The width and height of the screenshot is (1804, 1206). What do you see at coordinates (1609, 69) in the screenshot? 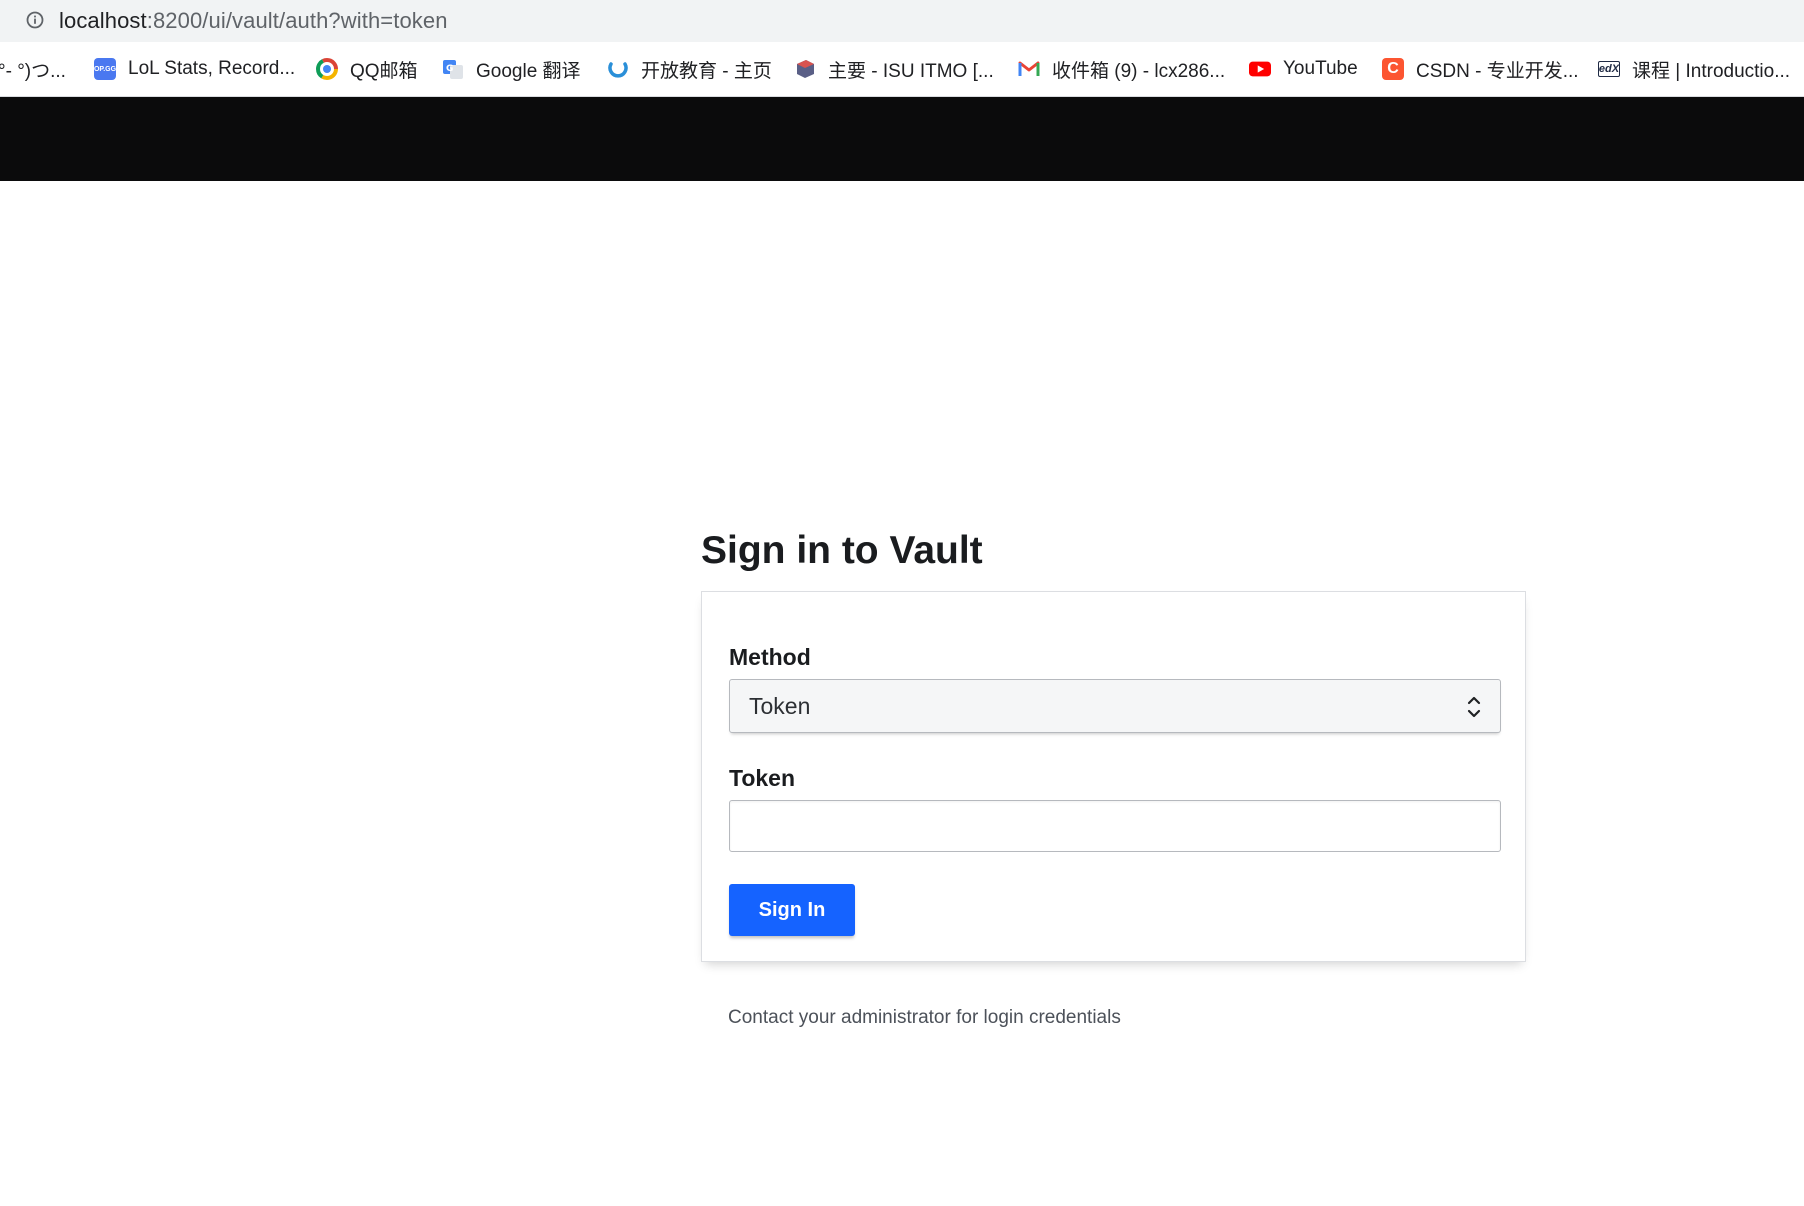
I see `edx-icon: edX` at bounding box center [1609, 69].